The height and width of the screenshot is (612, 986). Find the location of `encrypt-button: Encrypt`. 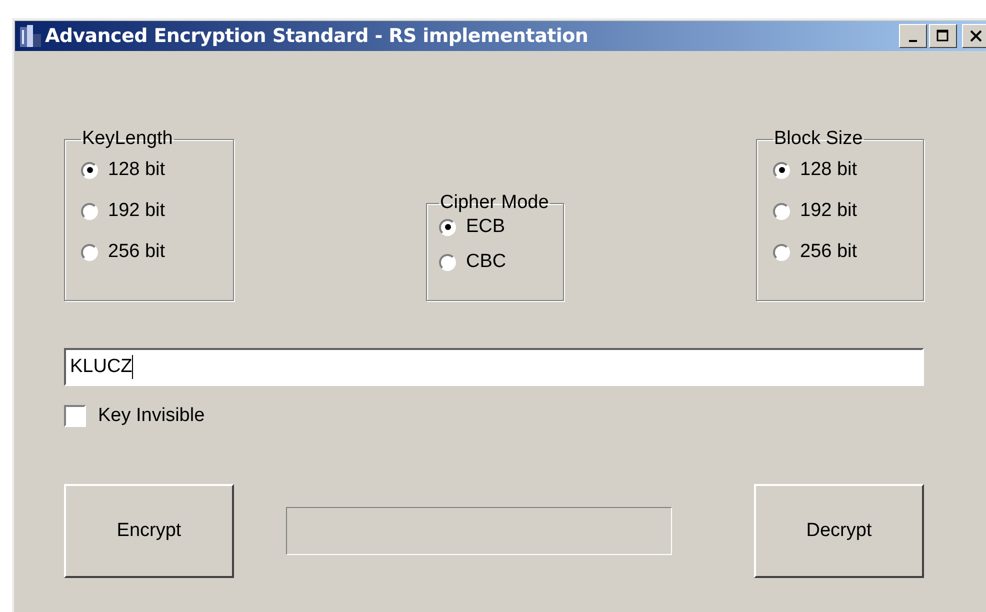

encrypt-button: Encrypt is located at coordinates (149, 531).